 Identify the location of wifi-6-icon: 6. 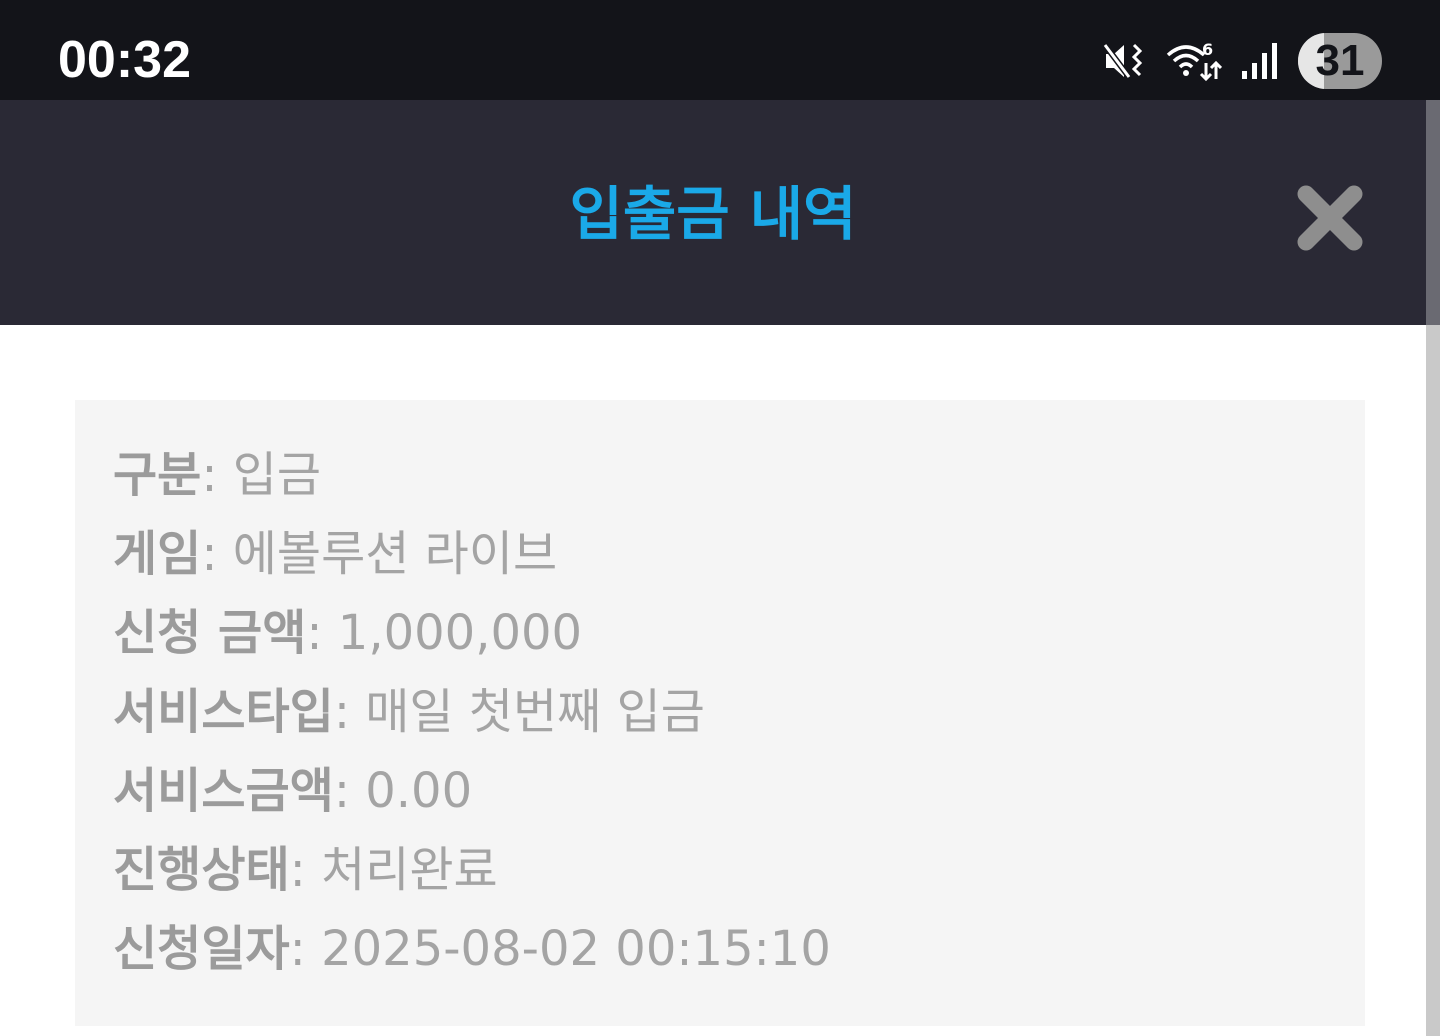
(1193, 61).